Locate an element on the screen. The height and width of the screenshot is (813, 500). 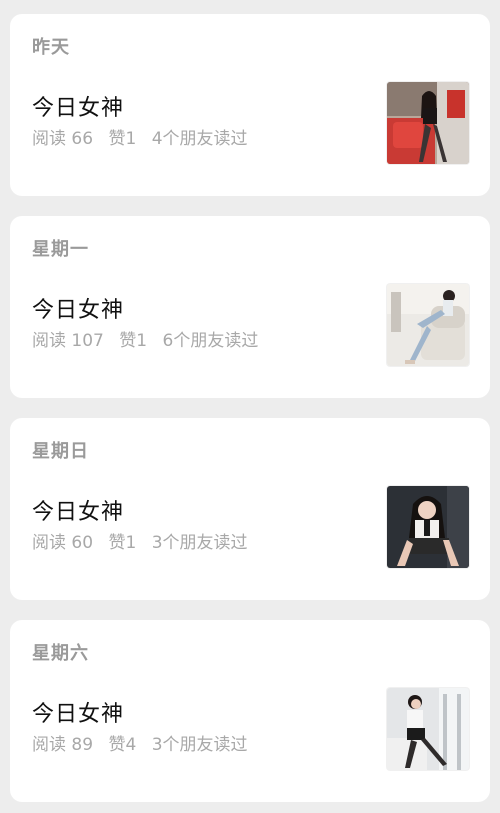
article-date: 星期六 is located at coordinates (60, 653).